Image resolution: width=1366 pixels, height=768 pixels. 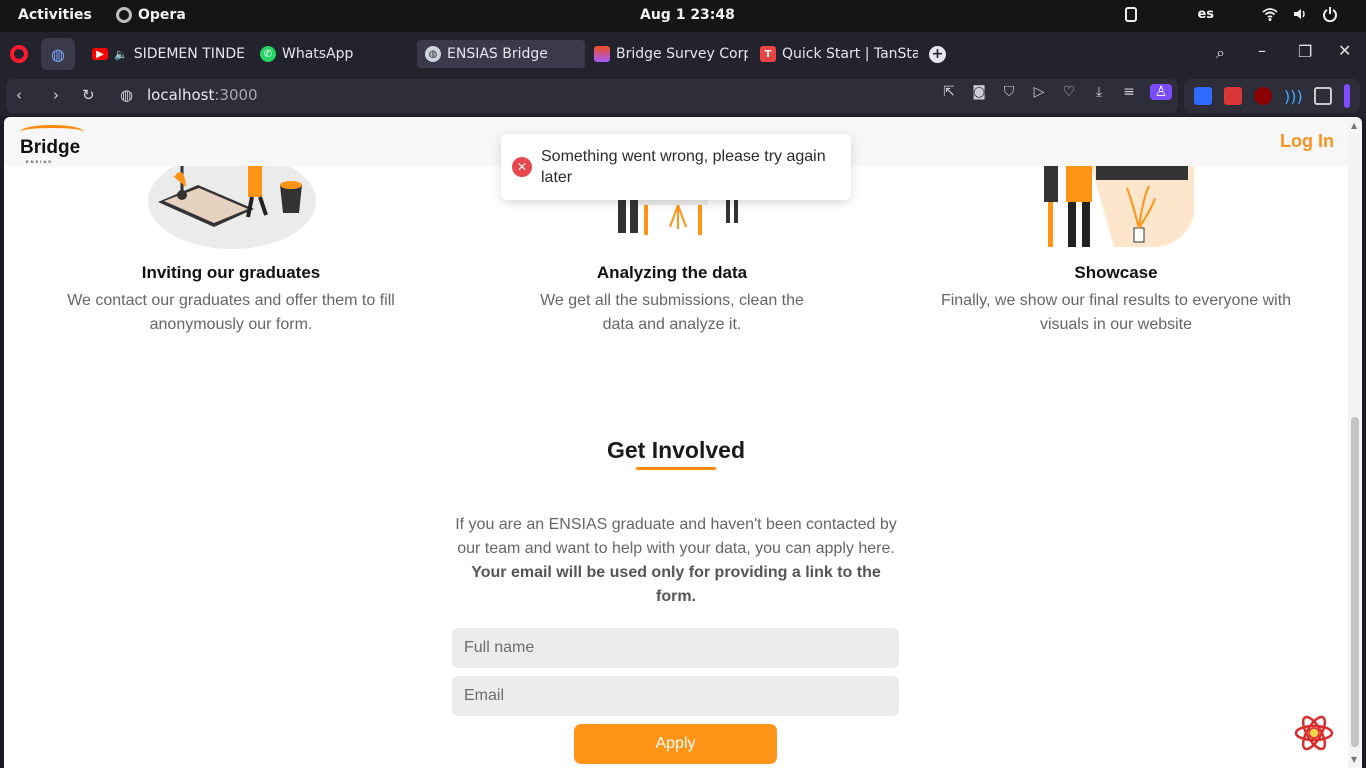 I want to click on heart-icon: ♡, so click(x=1069, y=92).